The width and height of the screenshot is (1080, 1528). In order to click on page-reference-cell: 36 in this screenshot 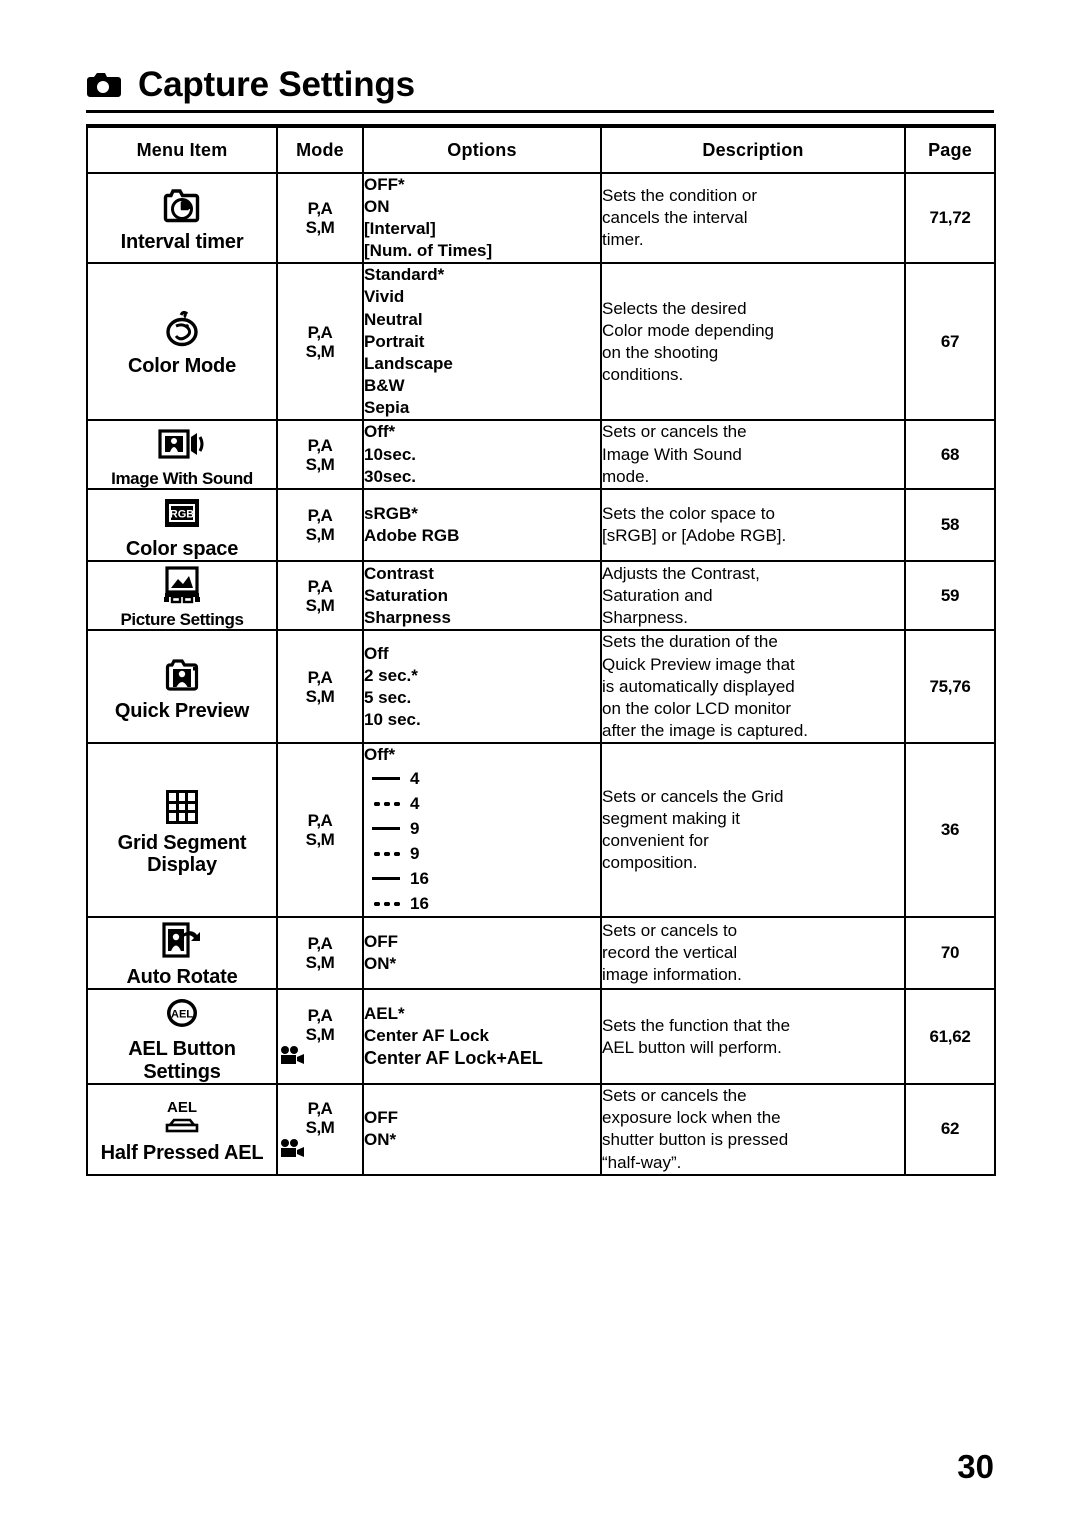, I will do `click(950, 830)`.